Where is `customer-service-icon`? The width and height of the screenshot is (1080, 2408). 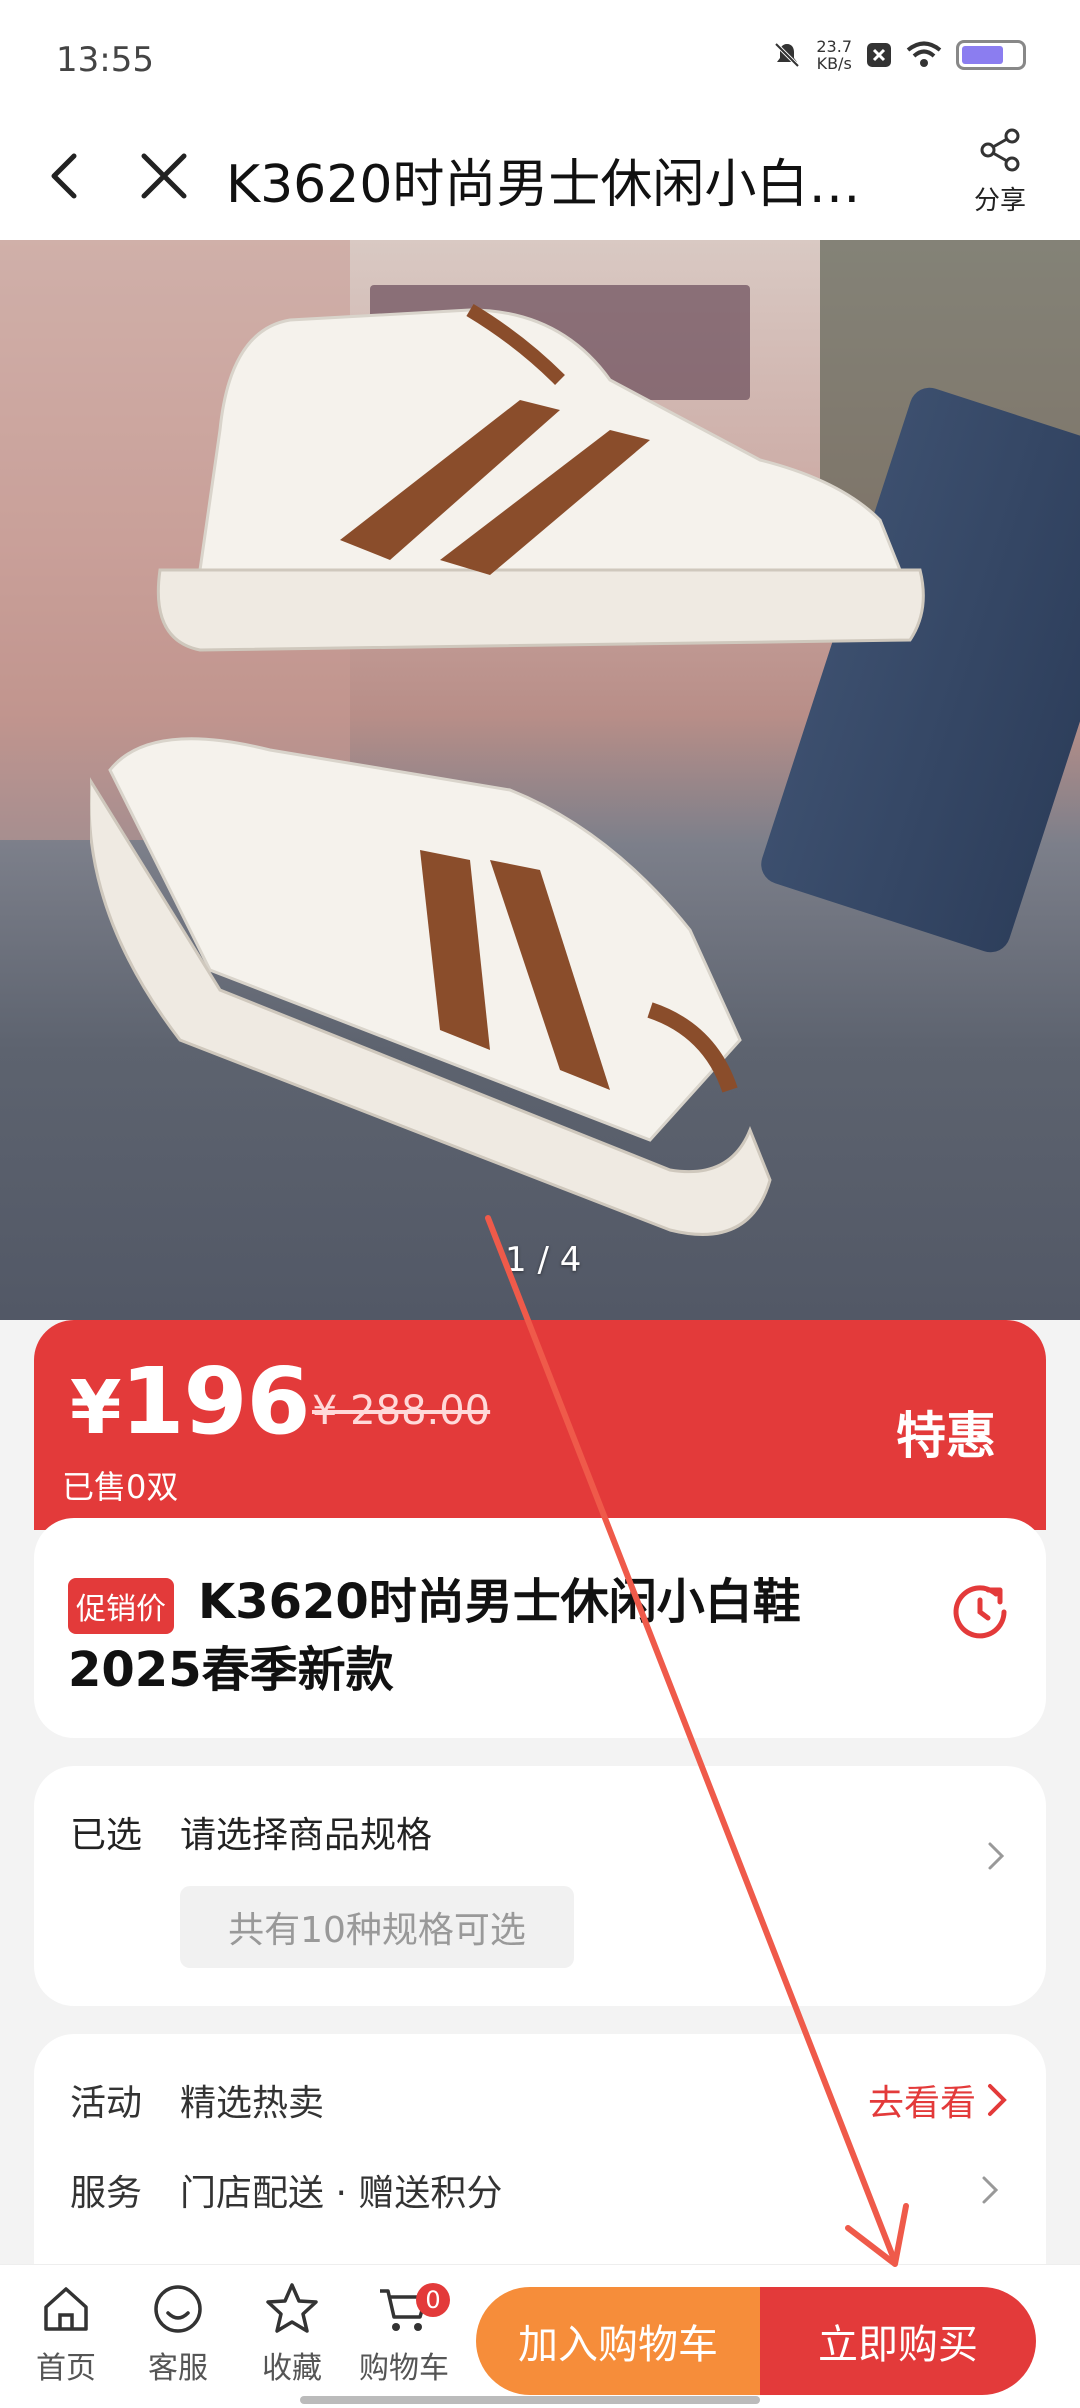 customer-service-icon is located at coordinates (178, 2309).